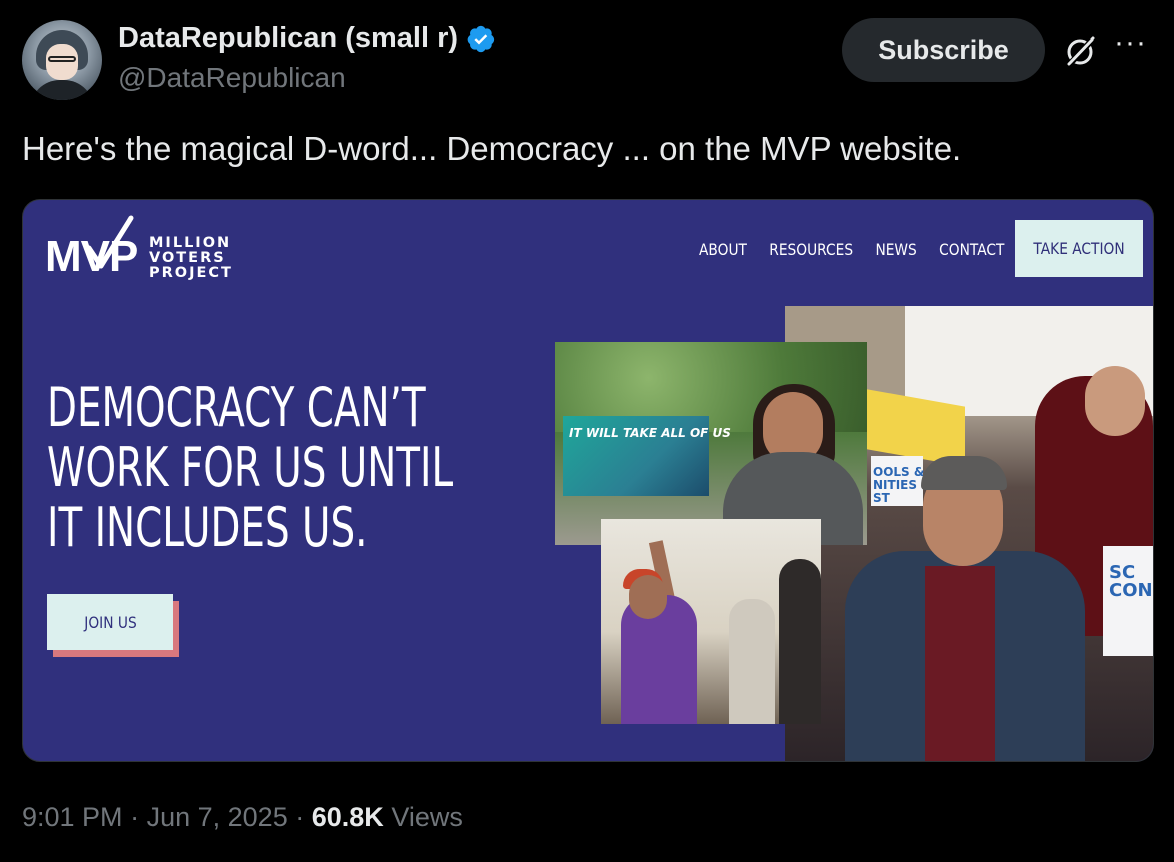 This screenshot has height=862, width=1174. I want to click on rally-sign-text: IT WILL TAKE ALL OF US, so click(650, 433).